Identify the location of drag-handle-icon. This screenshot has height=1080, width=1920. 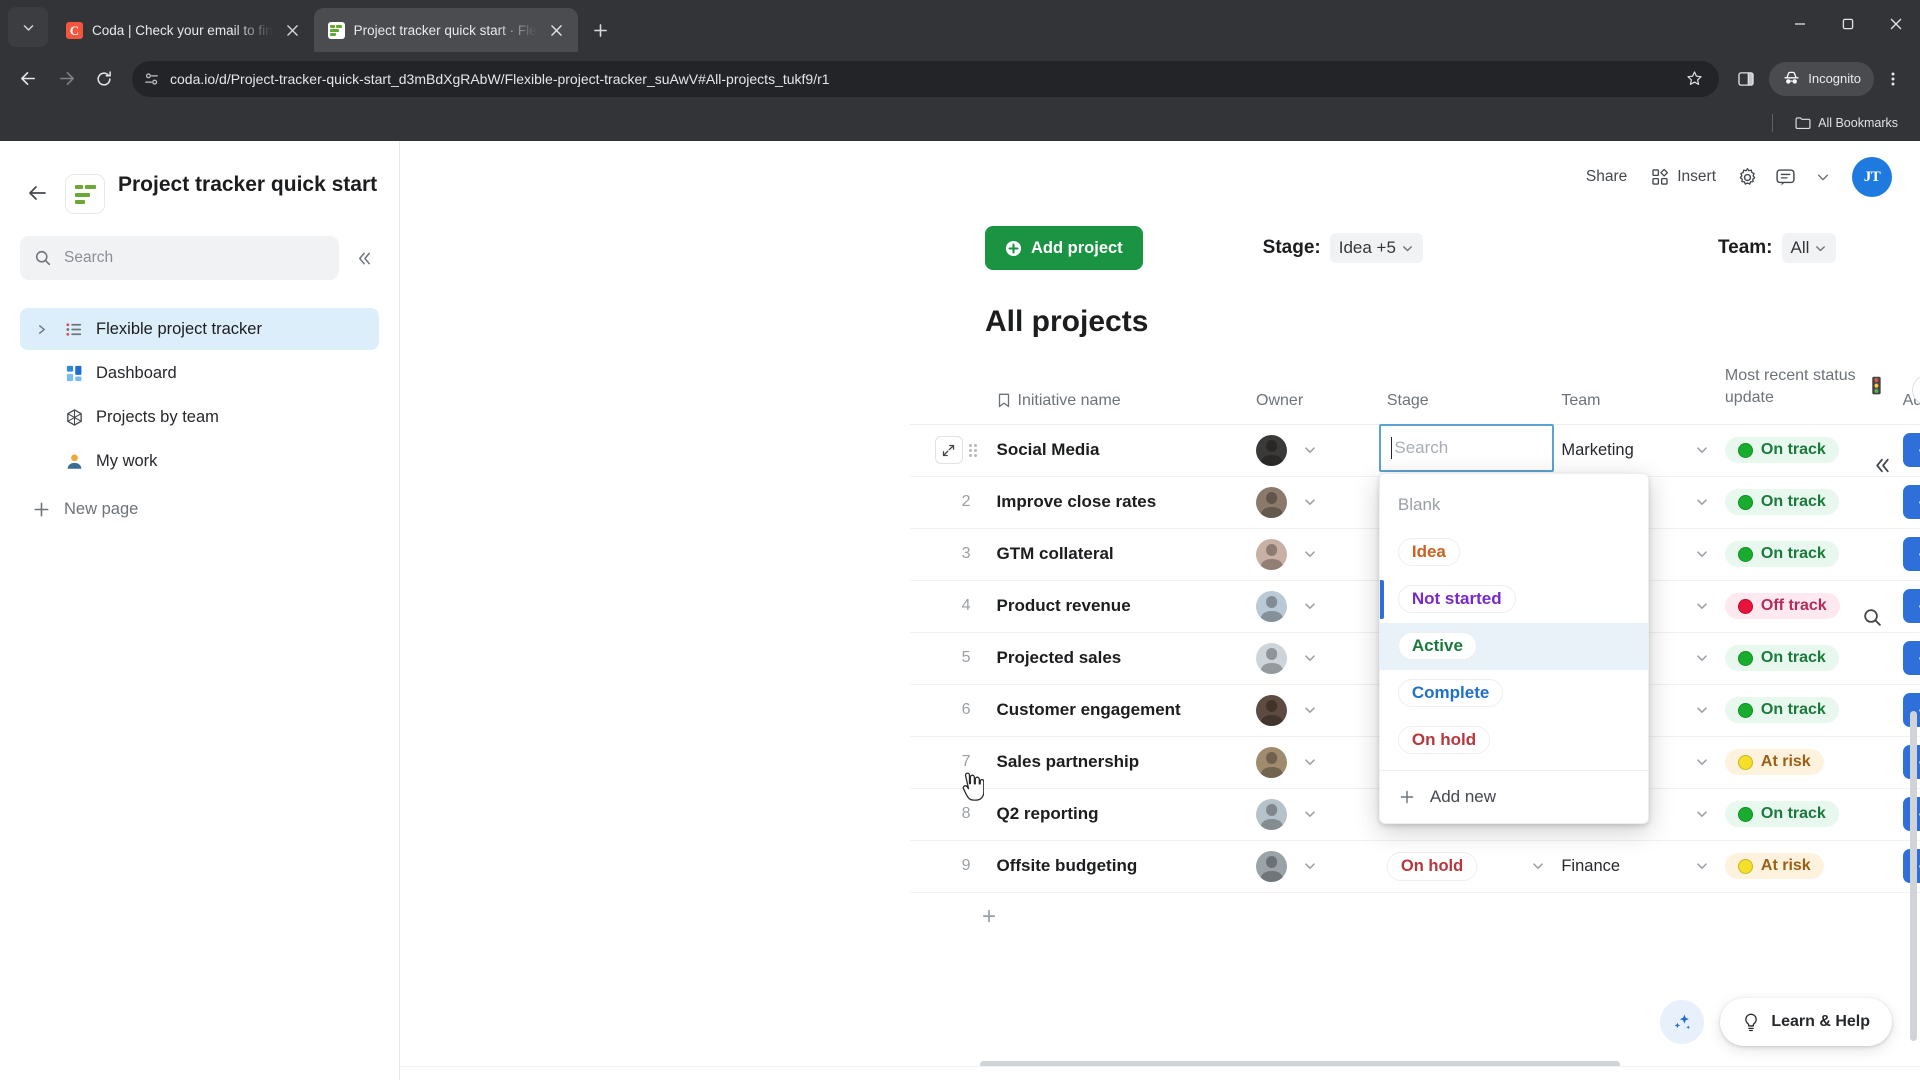
(974, 450).